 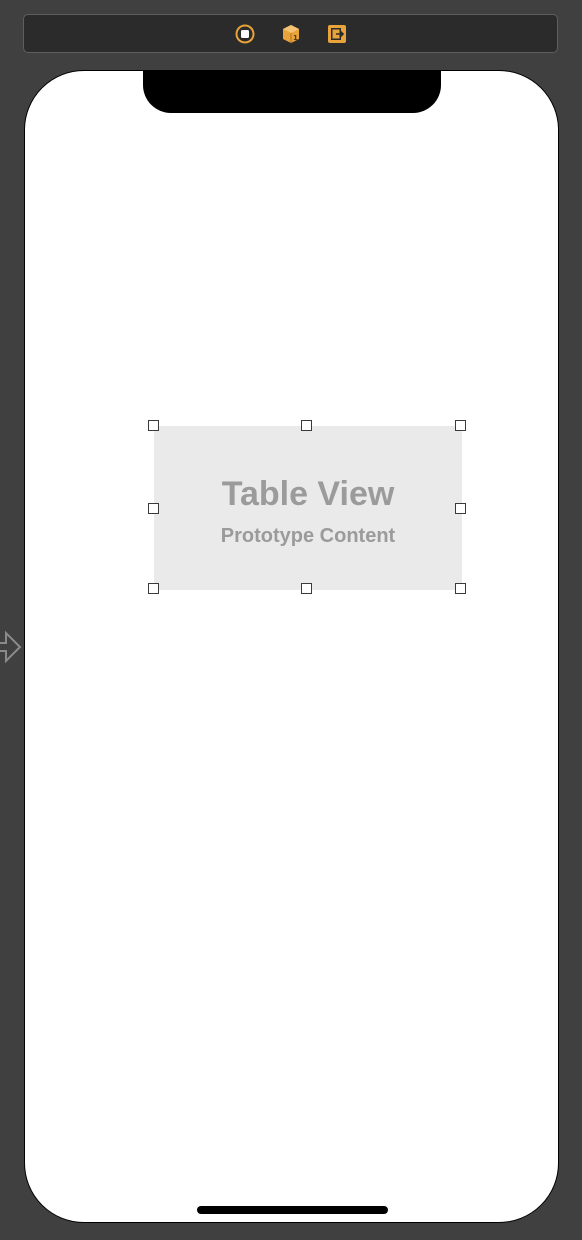 I want to click on first-responder-icon: 1, so click(x=291, y=34).